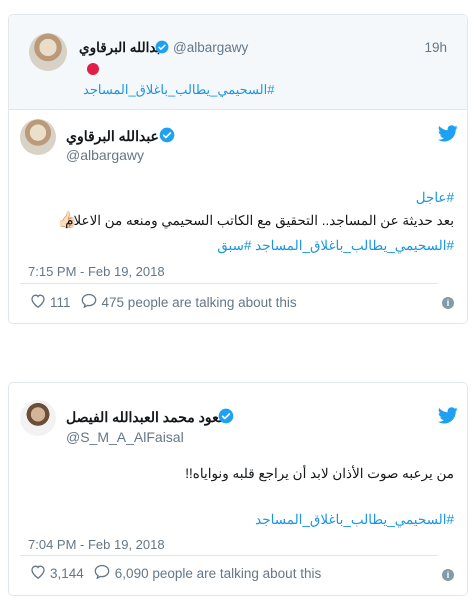 This screenshot has width=476, height=604. Describe the element at coordinates (60, 302) in the screenshot. I see `like-count: 111` at that location.